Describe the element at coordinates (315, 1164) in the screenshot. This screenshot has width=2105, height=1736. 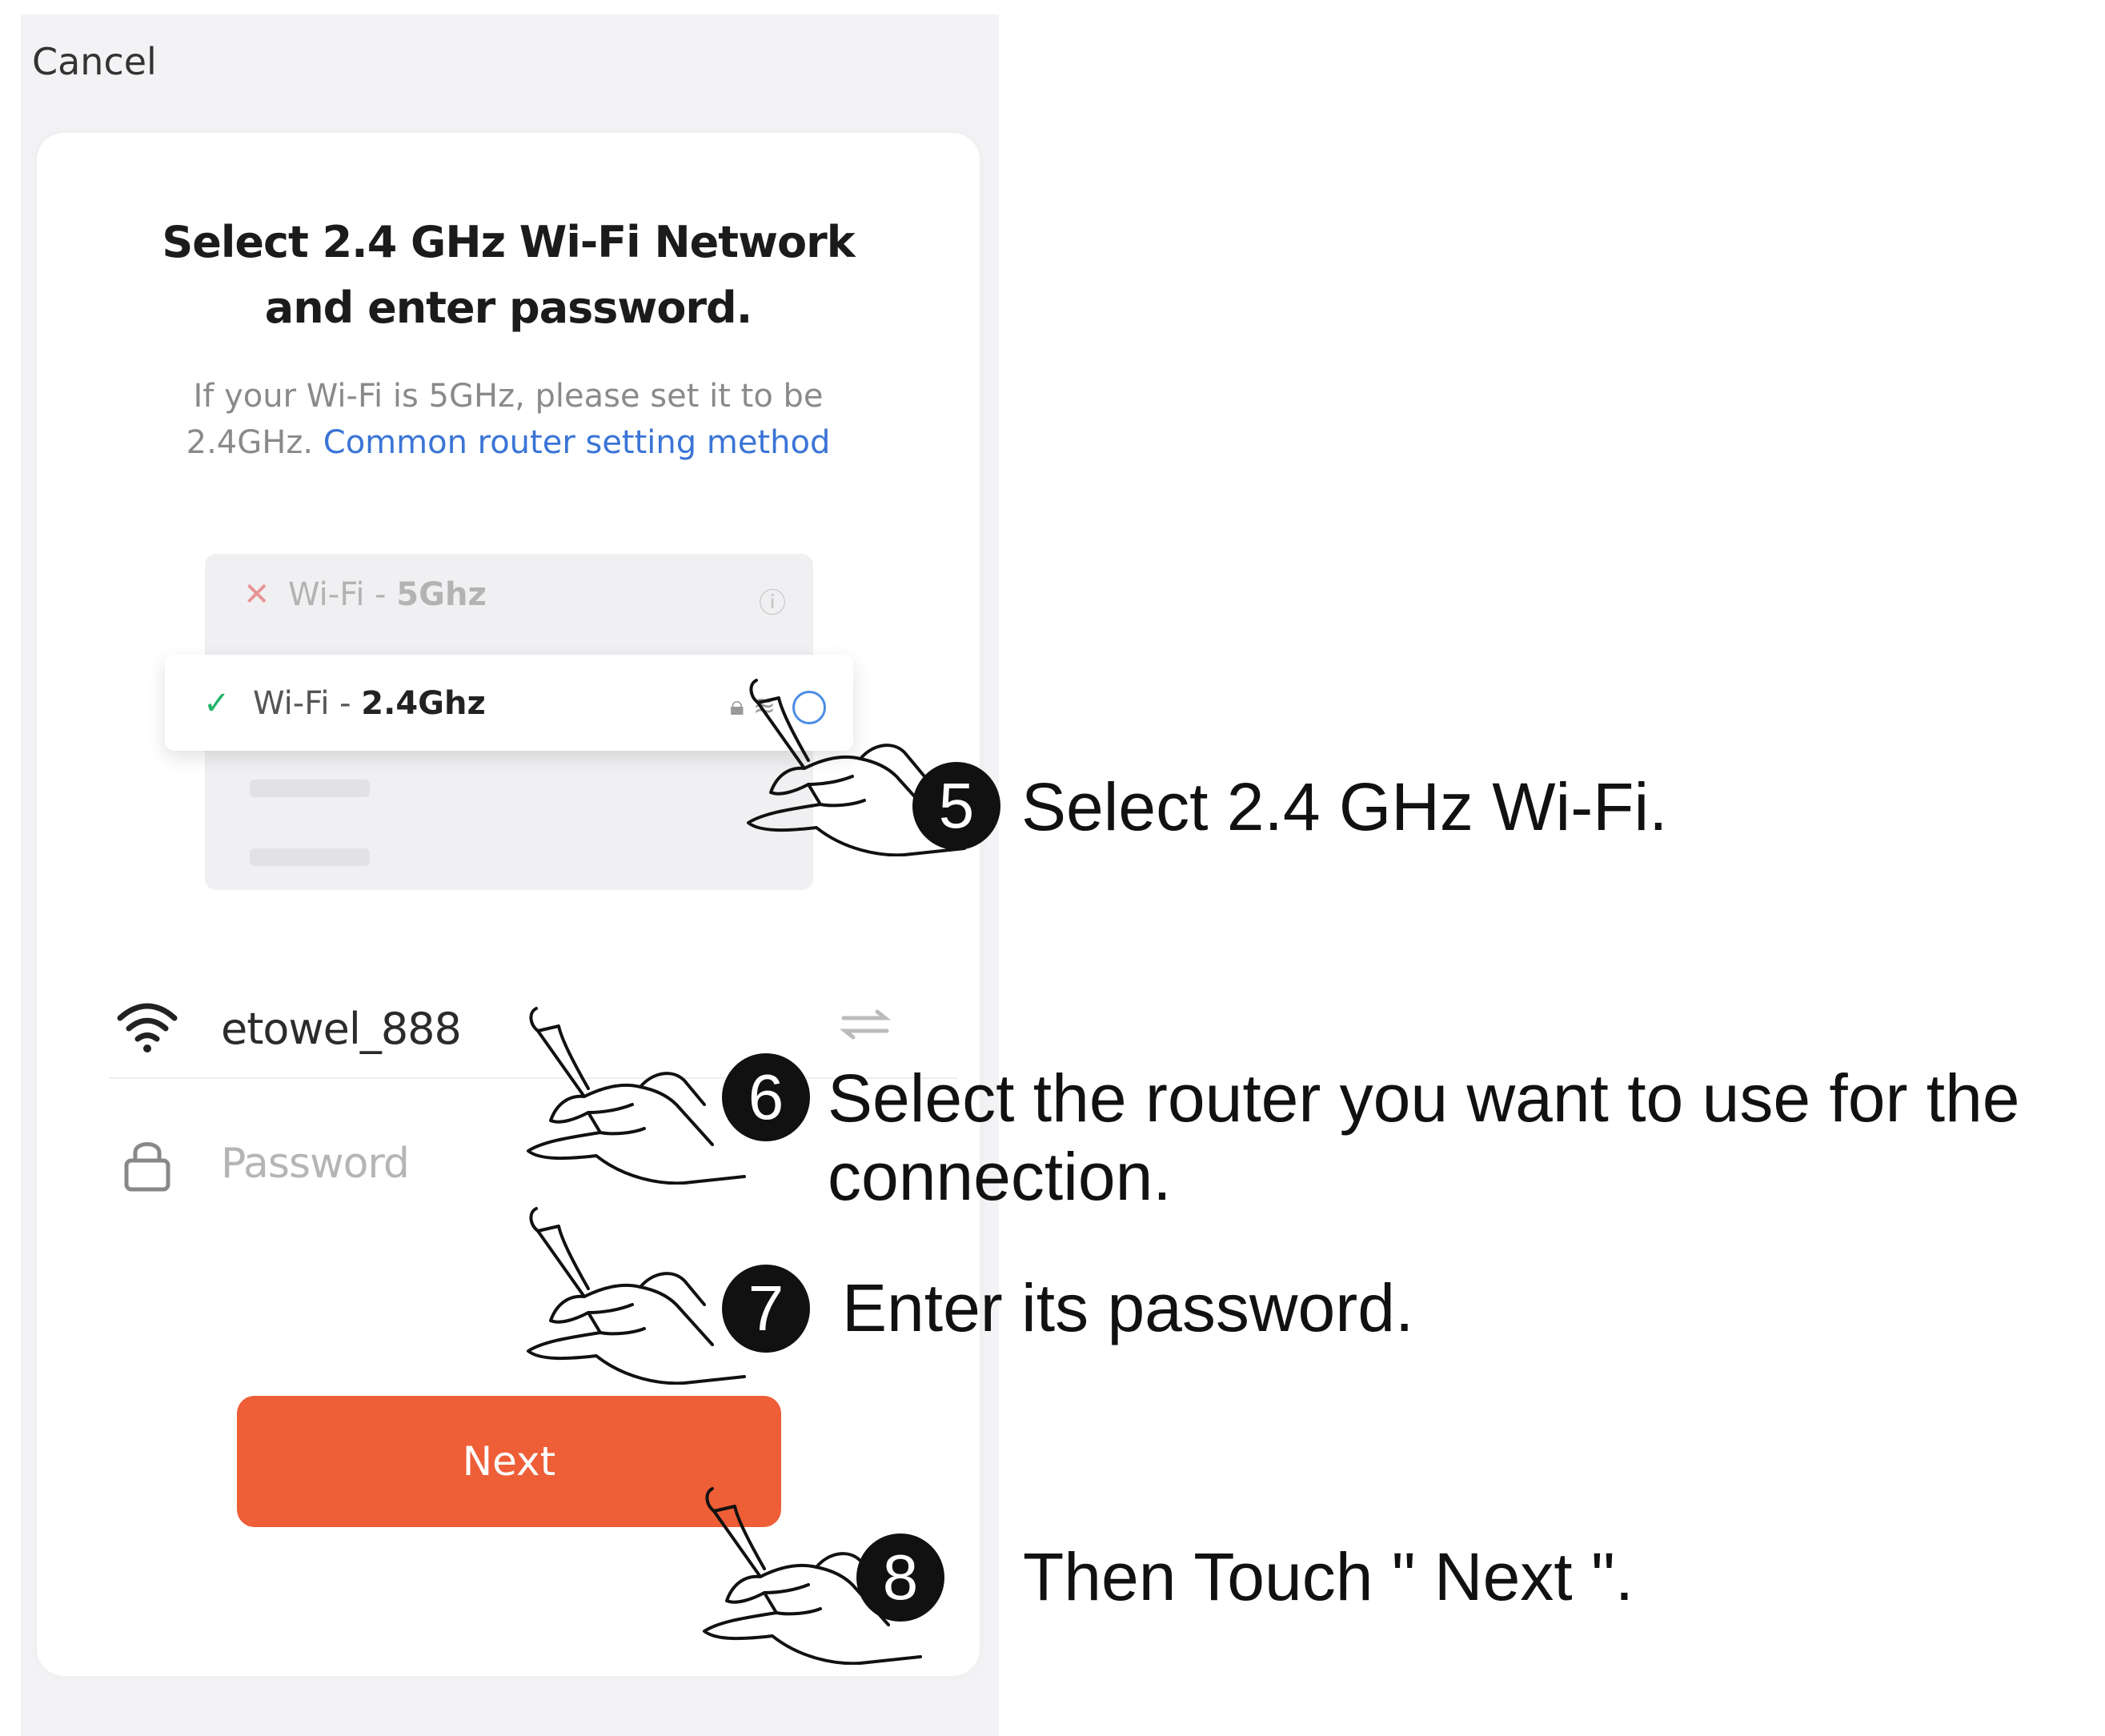
I see `password-input: Password` at that location.